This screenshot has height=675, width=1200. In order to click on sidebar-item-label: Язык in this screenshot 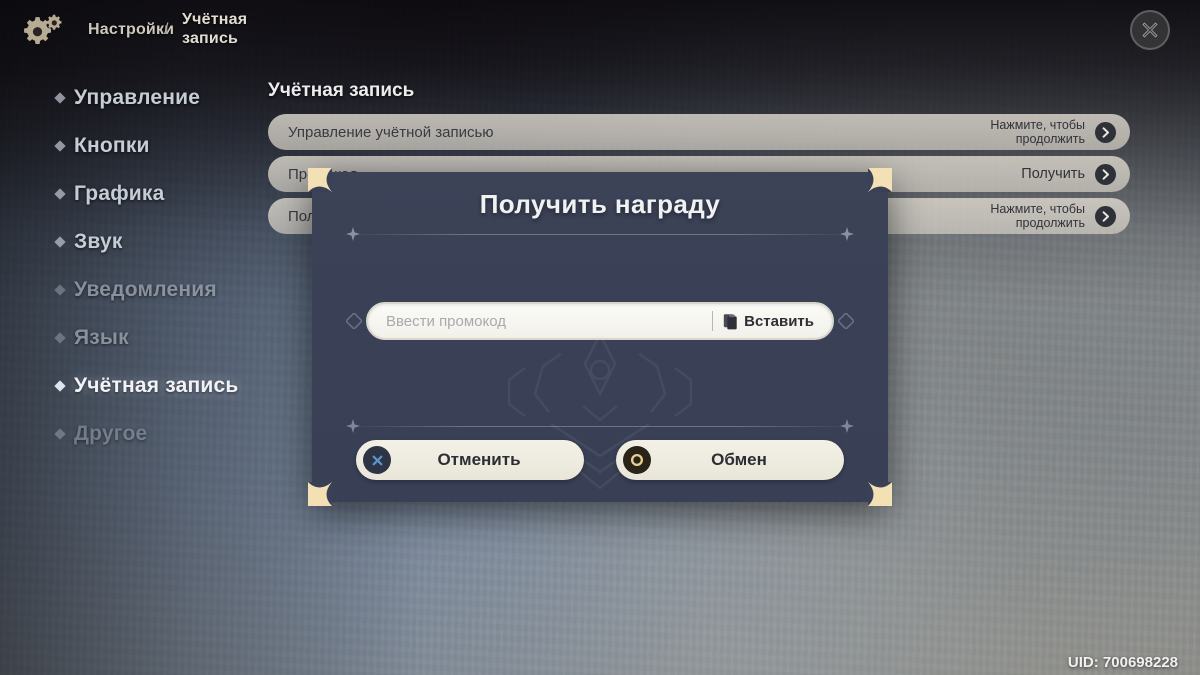, I will do `click(101, 337)`.